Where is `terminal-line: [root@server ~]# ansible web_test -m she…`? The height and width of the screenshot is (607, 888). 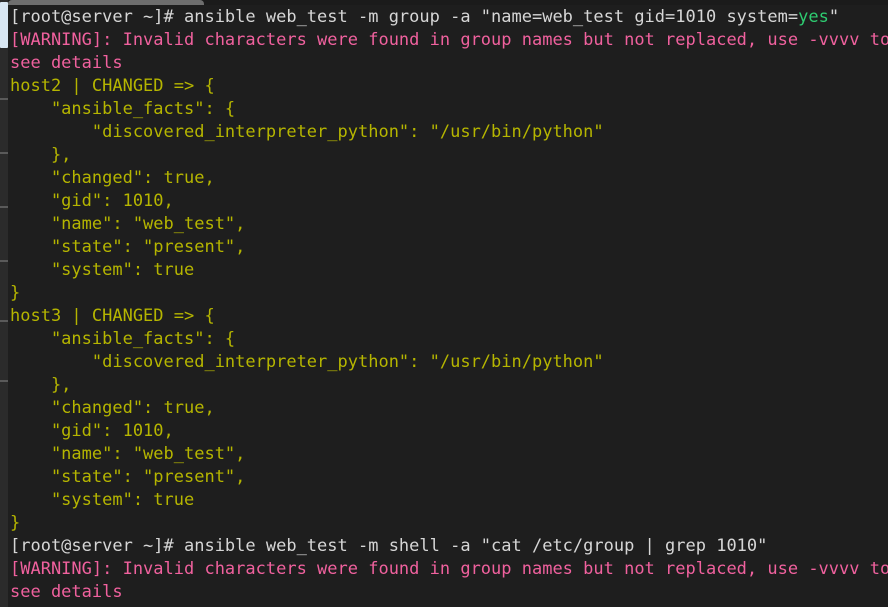
terminal-line: [root@server ~]# ansible web_test -m she… is located at coordinates (448, 546).